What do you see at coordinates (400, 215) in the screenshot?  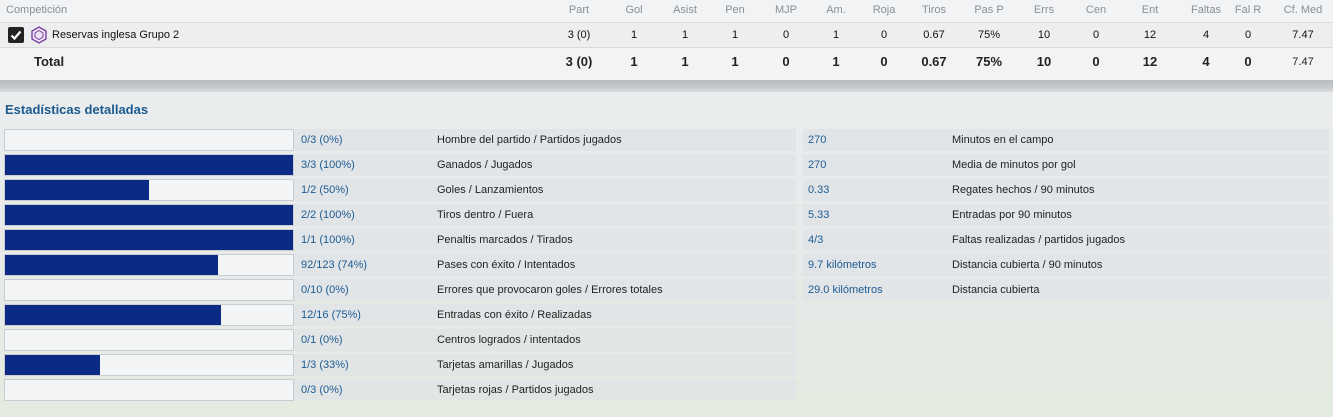 I see `stat-row: 2/2 (100%) Tiros dentro / Fuera` at bounding box center [400, 215].